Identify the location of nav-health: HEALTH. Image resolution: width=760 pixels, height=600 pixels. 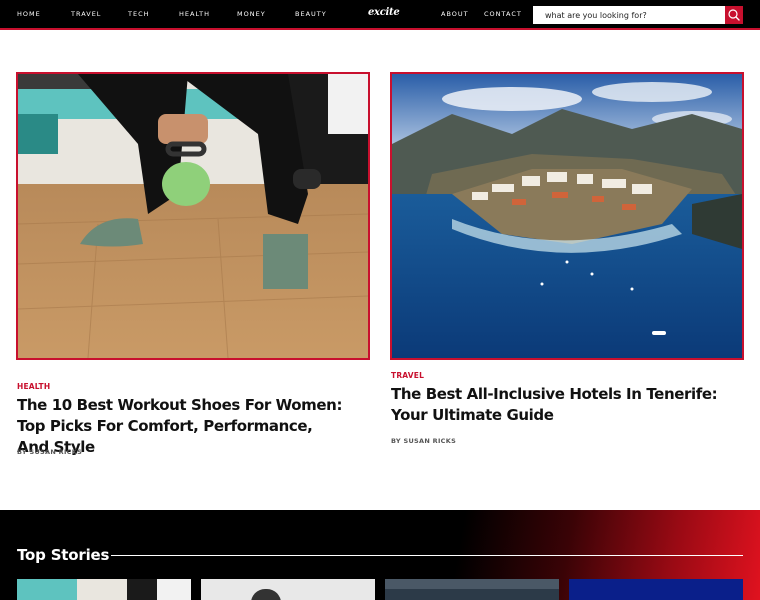
(194, 14).